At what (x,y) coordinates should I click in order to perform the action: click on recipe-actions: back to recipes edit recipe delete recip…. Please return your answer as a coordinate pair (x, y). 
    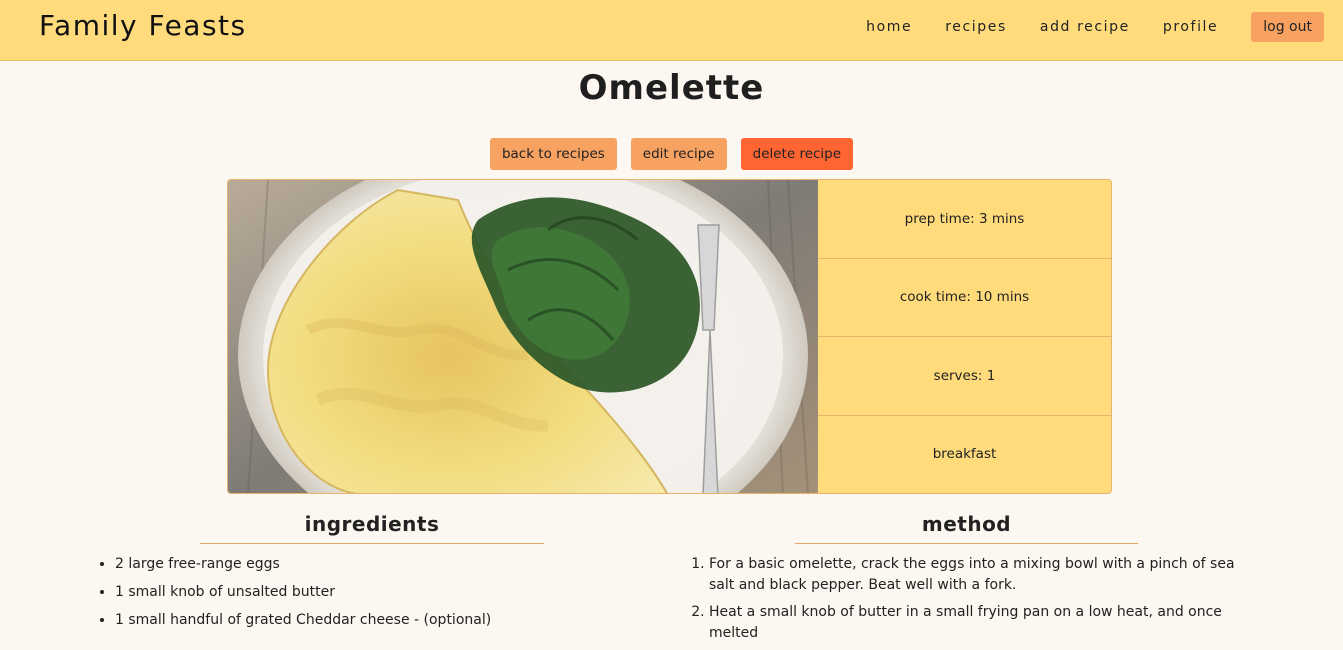
    Looking at the image, I should click on (671, 154).